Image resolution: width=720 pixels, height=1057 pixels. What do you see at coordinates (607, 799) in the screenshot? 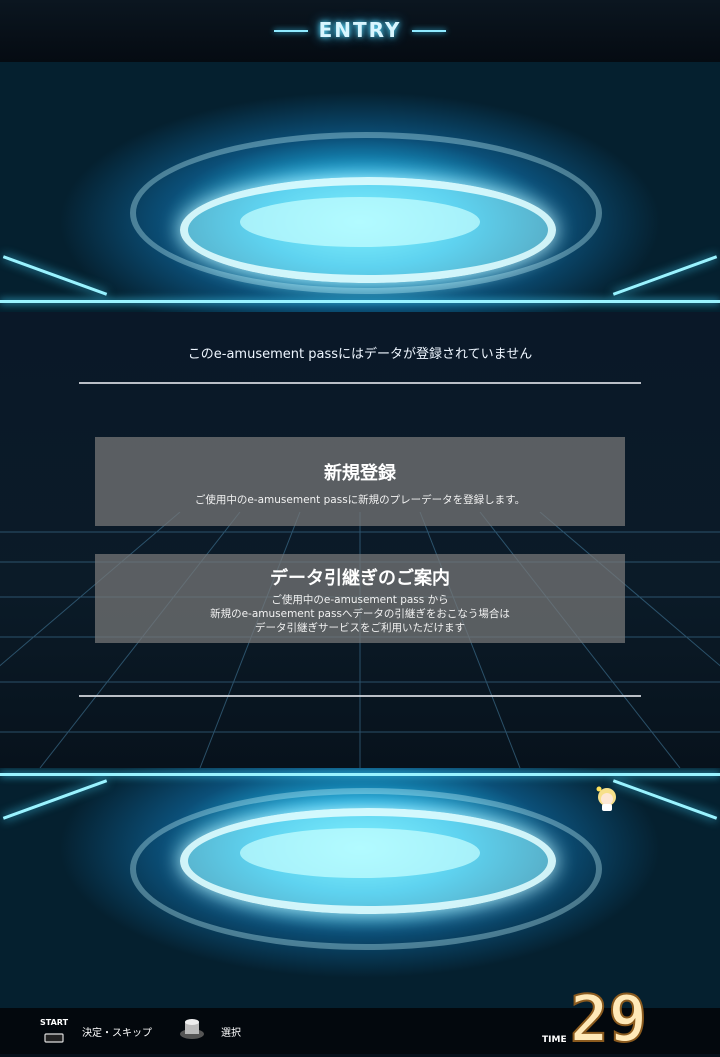
I see `chibi-character-icon` at bounding box center [607, 799].